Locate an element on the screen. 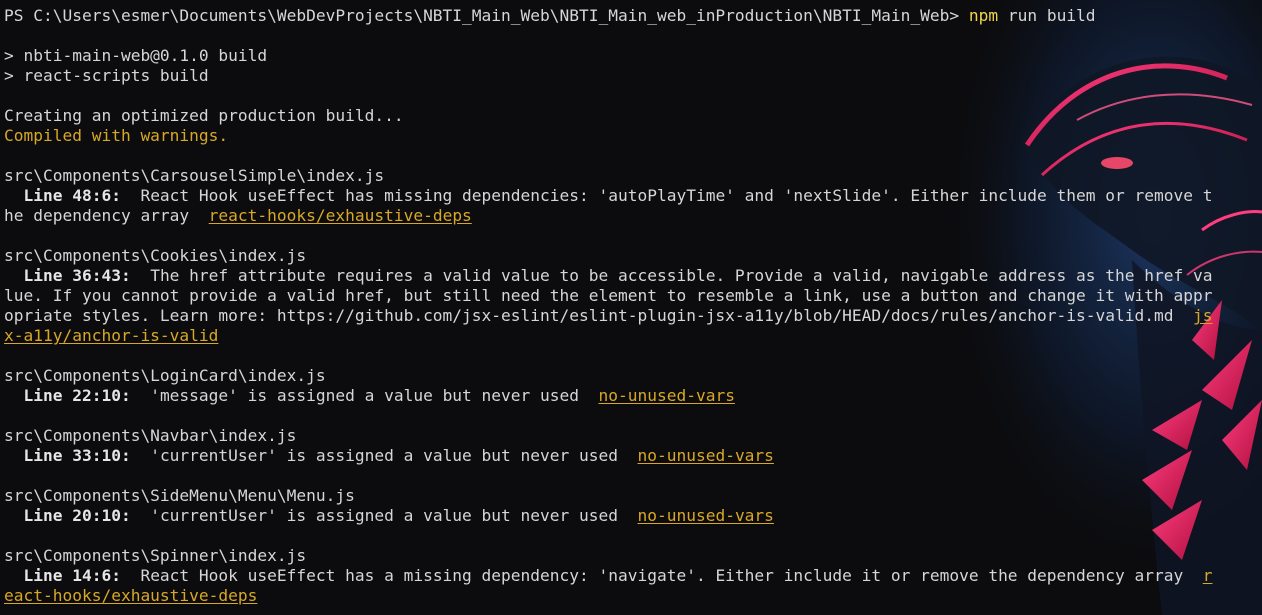 Image resolution: width=1262 pixels, height=615 pixels. warning-location: Line 48:6: is located at coordinates (62, 195).